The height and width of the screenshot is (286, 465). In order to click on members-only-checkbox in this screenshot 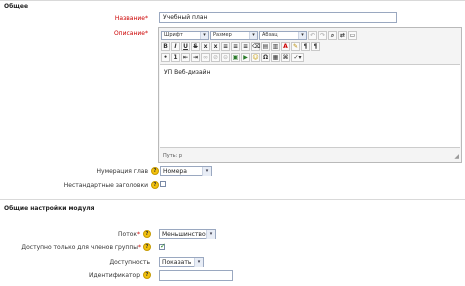, I will do `click(162, 246)`.